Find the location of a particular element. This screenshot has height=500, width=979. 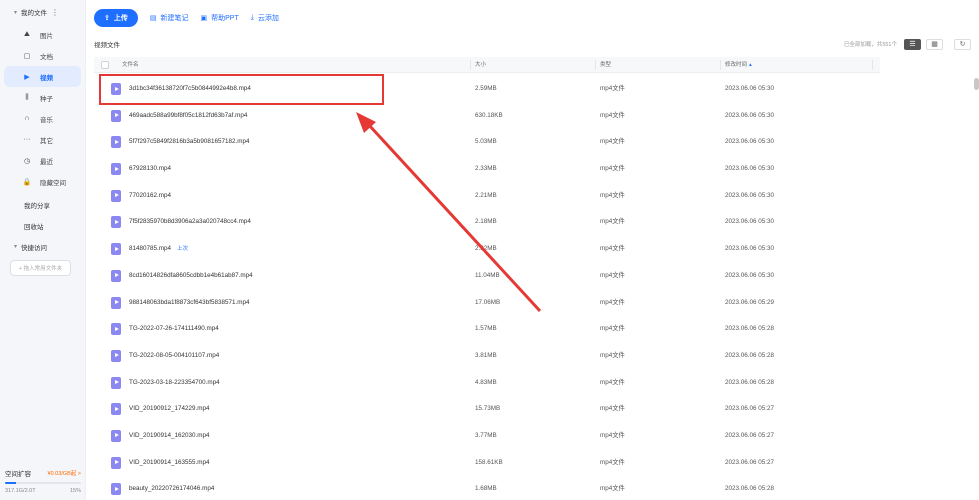

storage-progress-bar is located at coordinates (43, 483).